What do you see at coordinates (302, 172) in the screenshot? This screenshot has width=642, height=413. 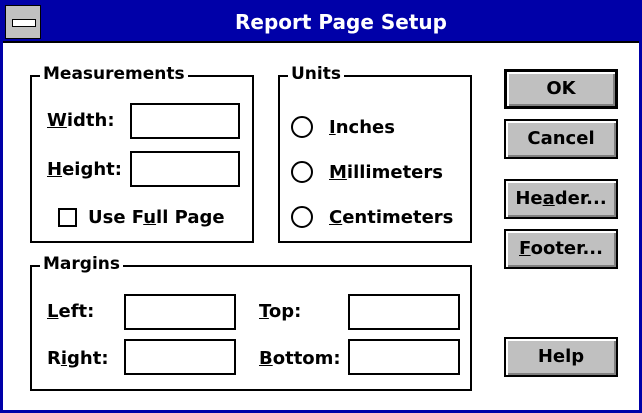 I see `millimeters-radio` at bounding box center [302, 172].